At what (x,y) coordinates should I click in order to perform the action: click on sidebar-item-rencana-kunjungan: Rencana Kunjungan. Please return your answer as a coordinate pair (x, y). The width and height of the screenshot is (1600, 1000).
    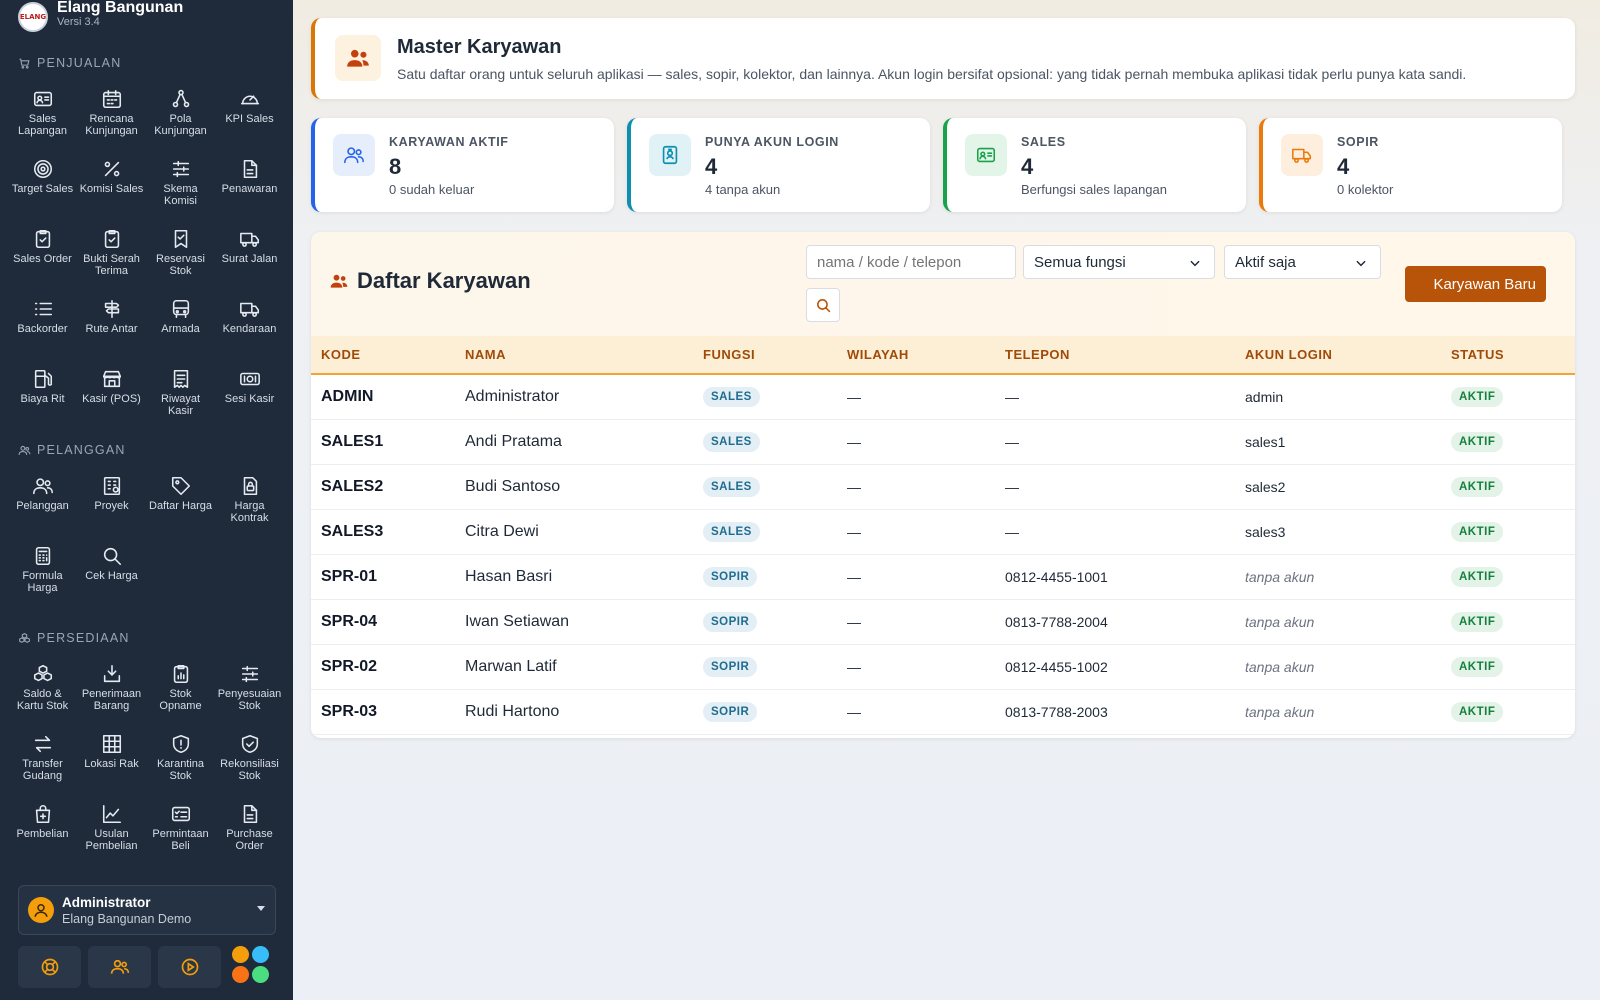
    Looking at the image, I should click on (111, 117).